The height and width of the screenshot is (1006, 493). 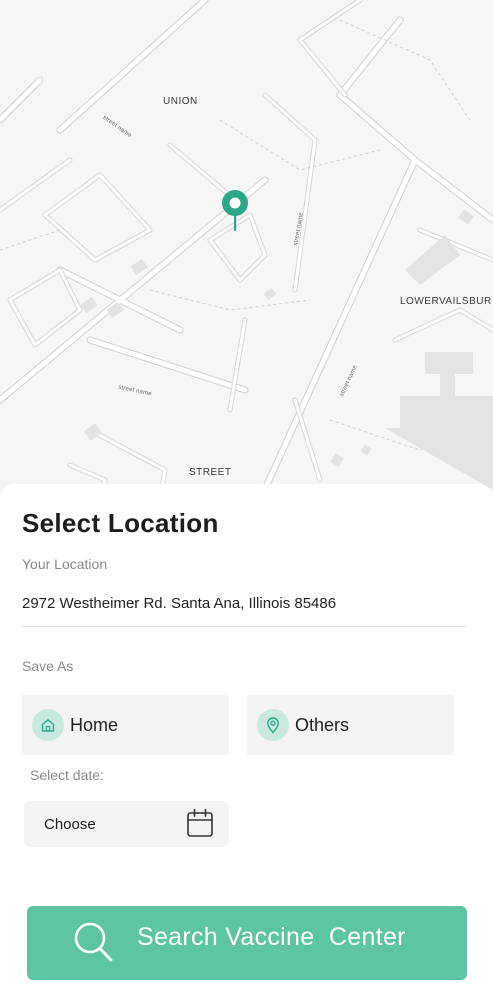 I want to click on page-title: Select Location, so click(x=120, y=523).